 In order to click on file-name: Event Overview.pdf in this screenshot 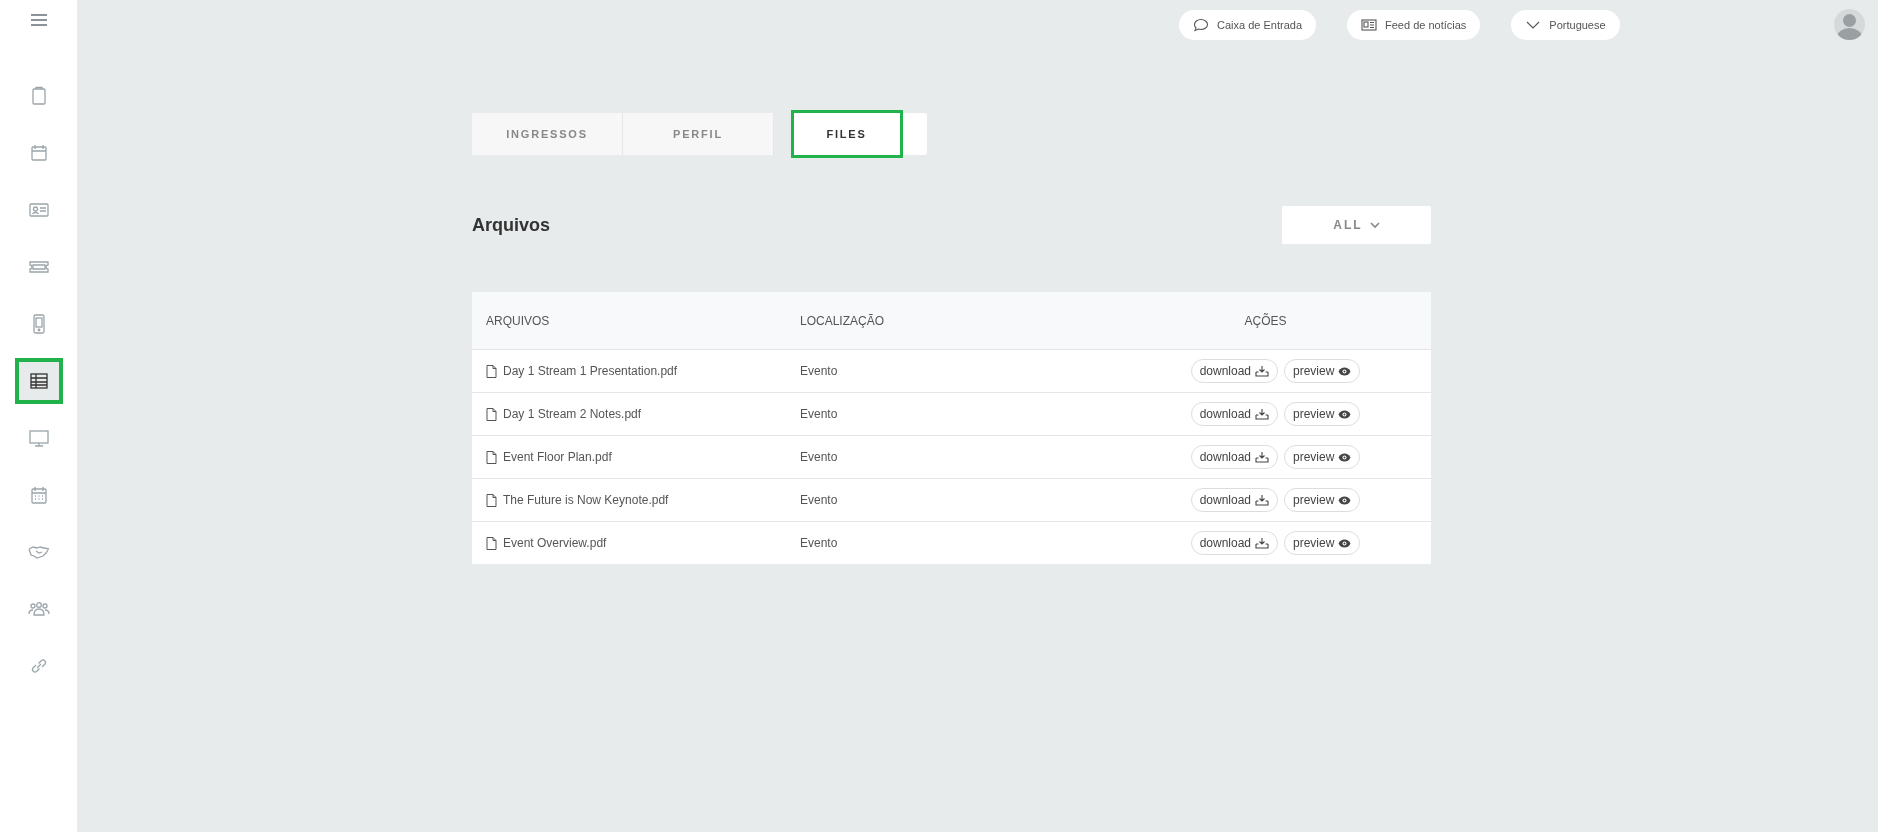, I will do `click(555, 543)`.